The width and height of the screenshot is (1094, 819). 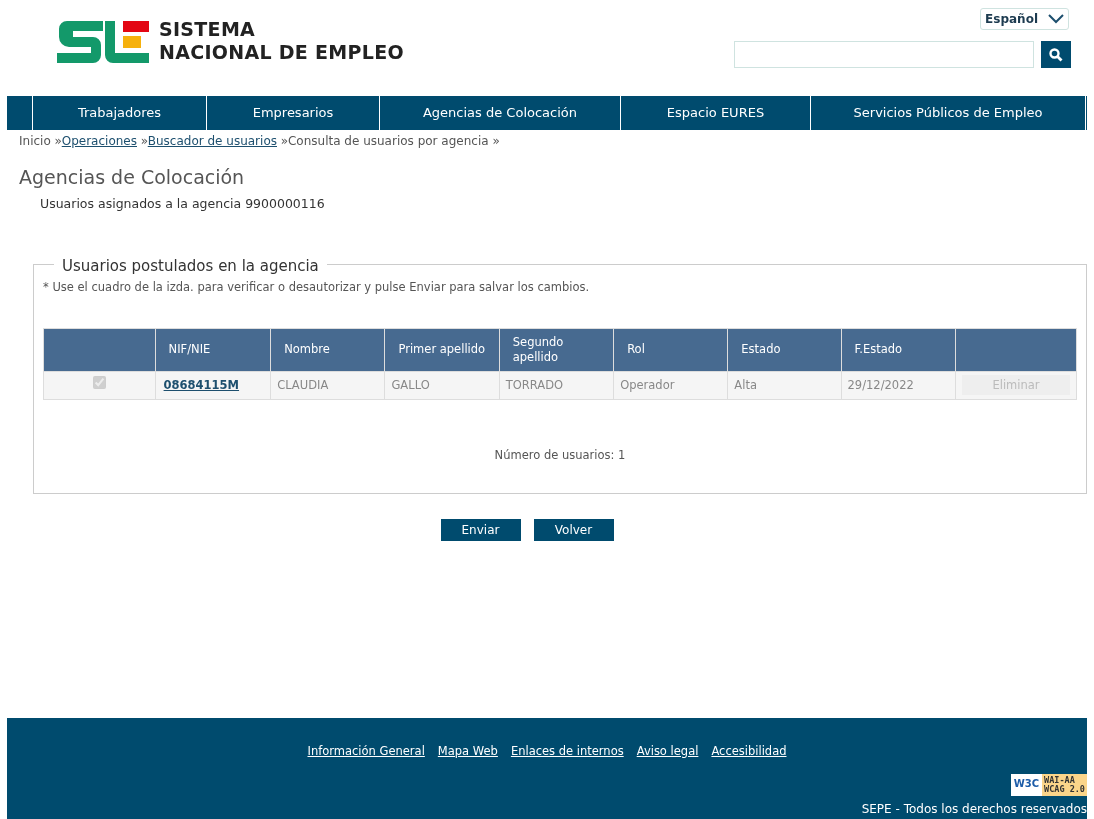 What do you see at coordinates (556, 385) in the screenshot?
I see `table-cell: TORRADO` at bounding box center [556, 385].